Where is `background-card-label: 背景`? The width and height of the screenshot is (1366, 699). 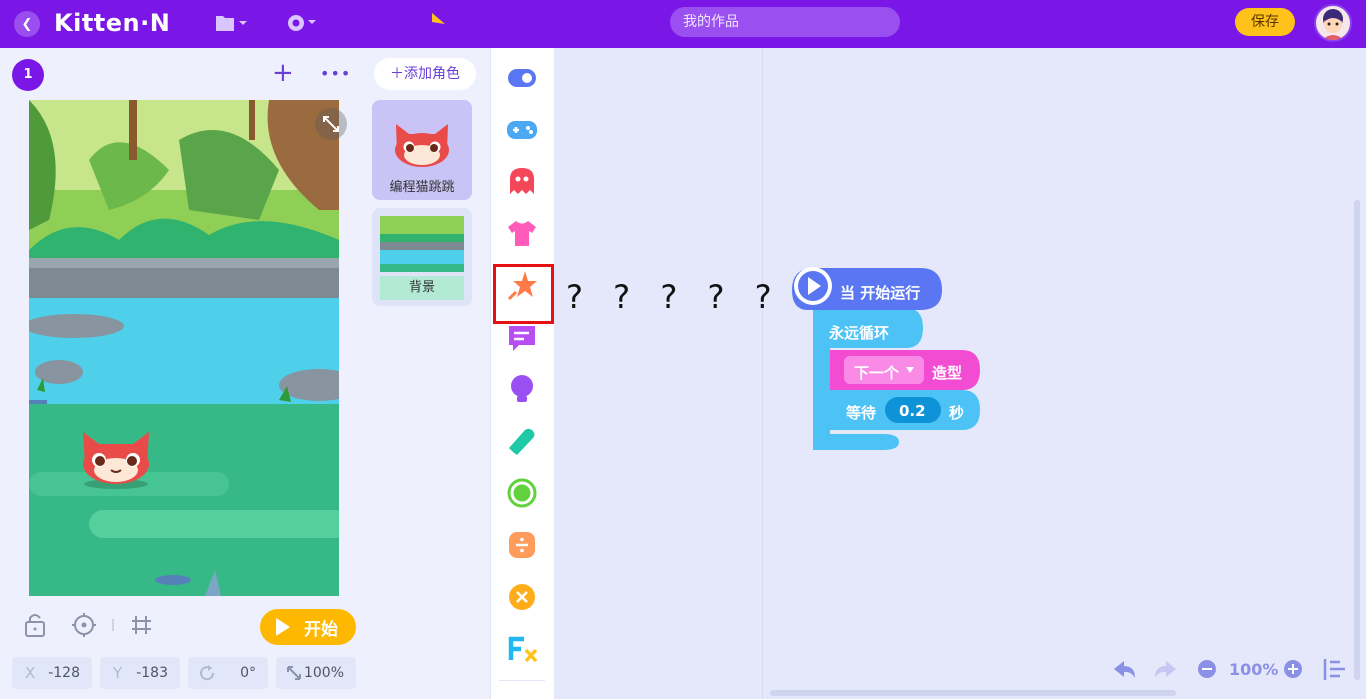 background-card-label: 背景 is located at coordinates (422, 288).